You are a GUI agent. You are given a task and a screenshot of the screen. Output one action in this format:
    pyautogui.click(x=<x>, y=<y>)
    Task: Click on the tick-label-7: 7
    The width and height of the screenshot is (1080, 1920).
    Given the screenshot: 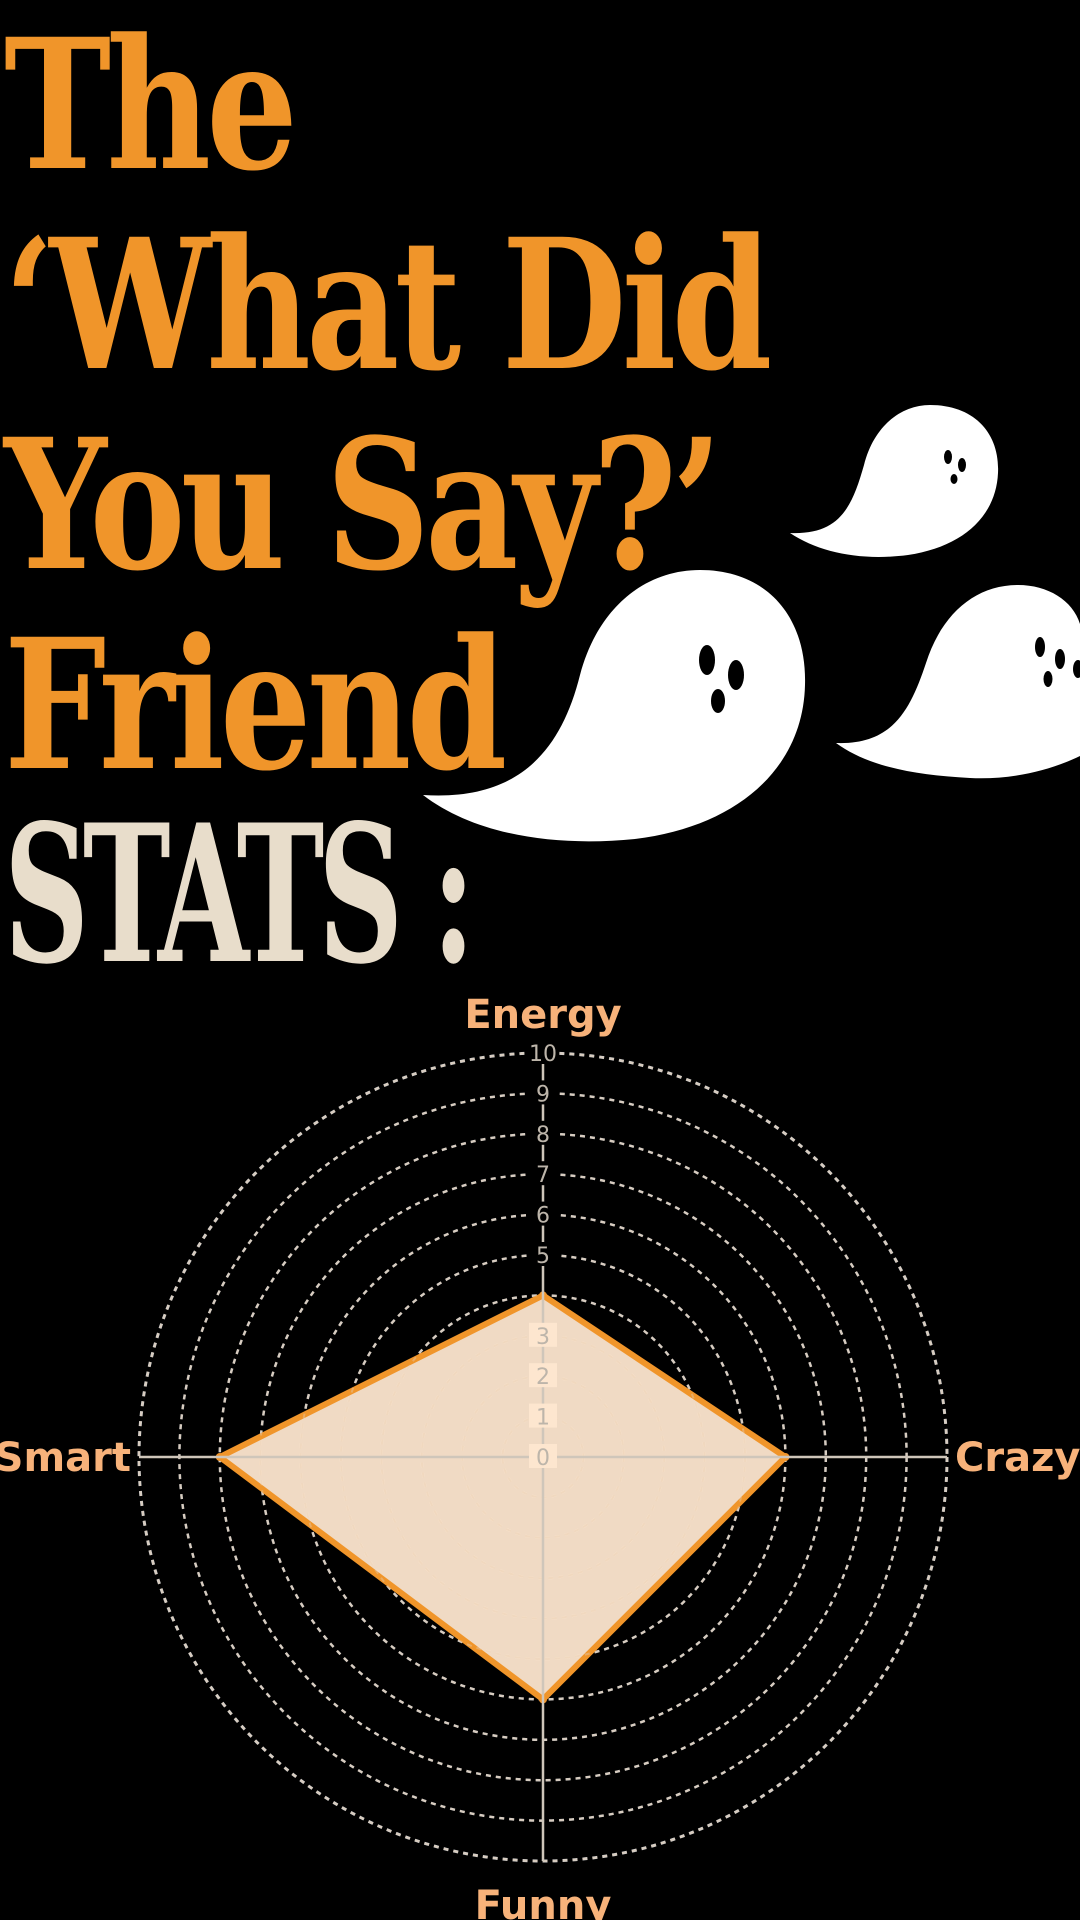 What is the action you would take?
    pyautogui.click(x=543, y=1175)
    